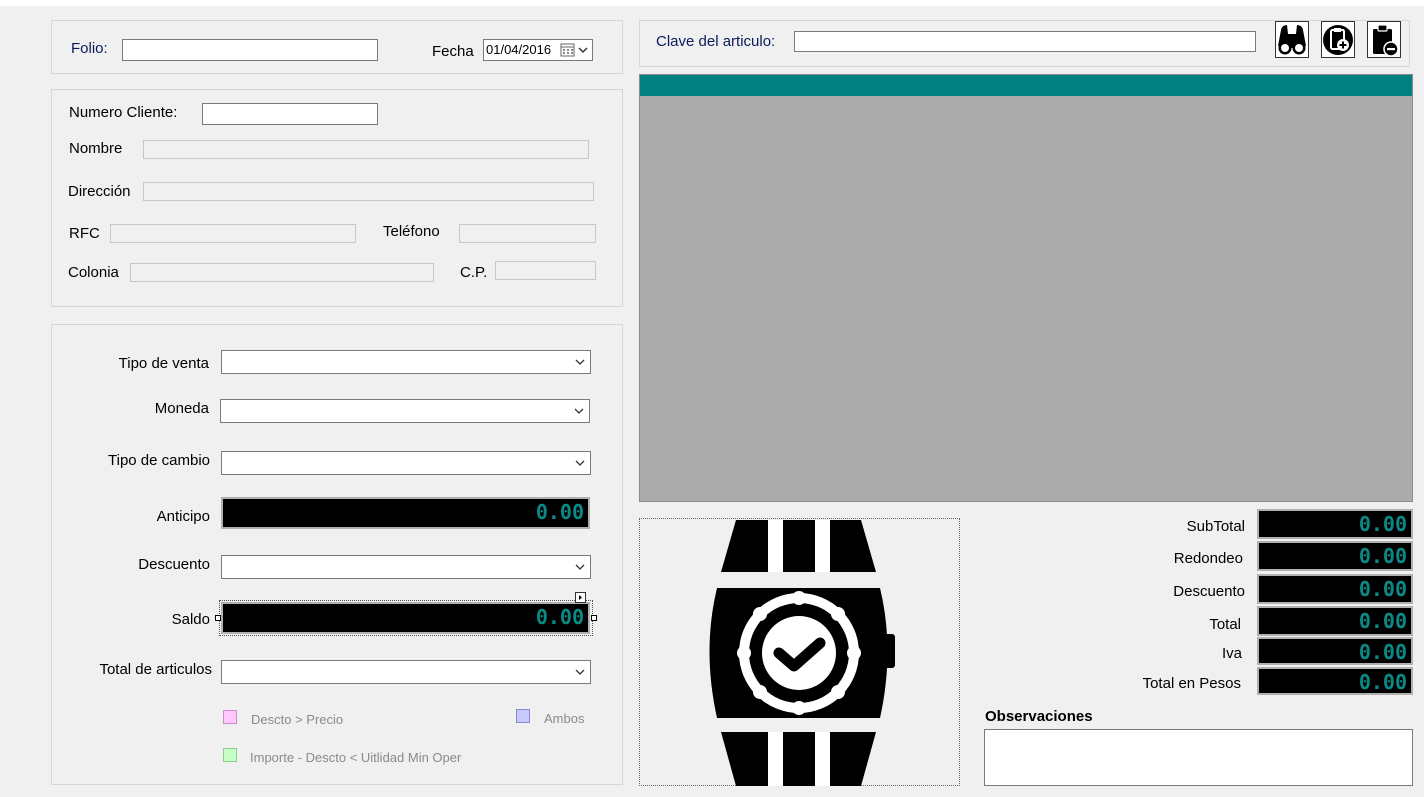 The height and width of the screenshot is (797, 1424). Describe the element at coordinates (406, 567) in the screenshot. I see `descuento-select` at that location.